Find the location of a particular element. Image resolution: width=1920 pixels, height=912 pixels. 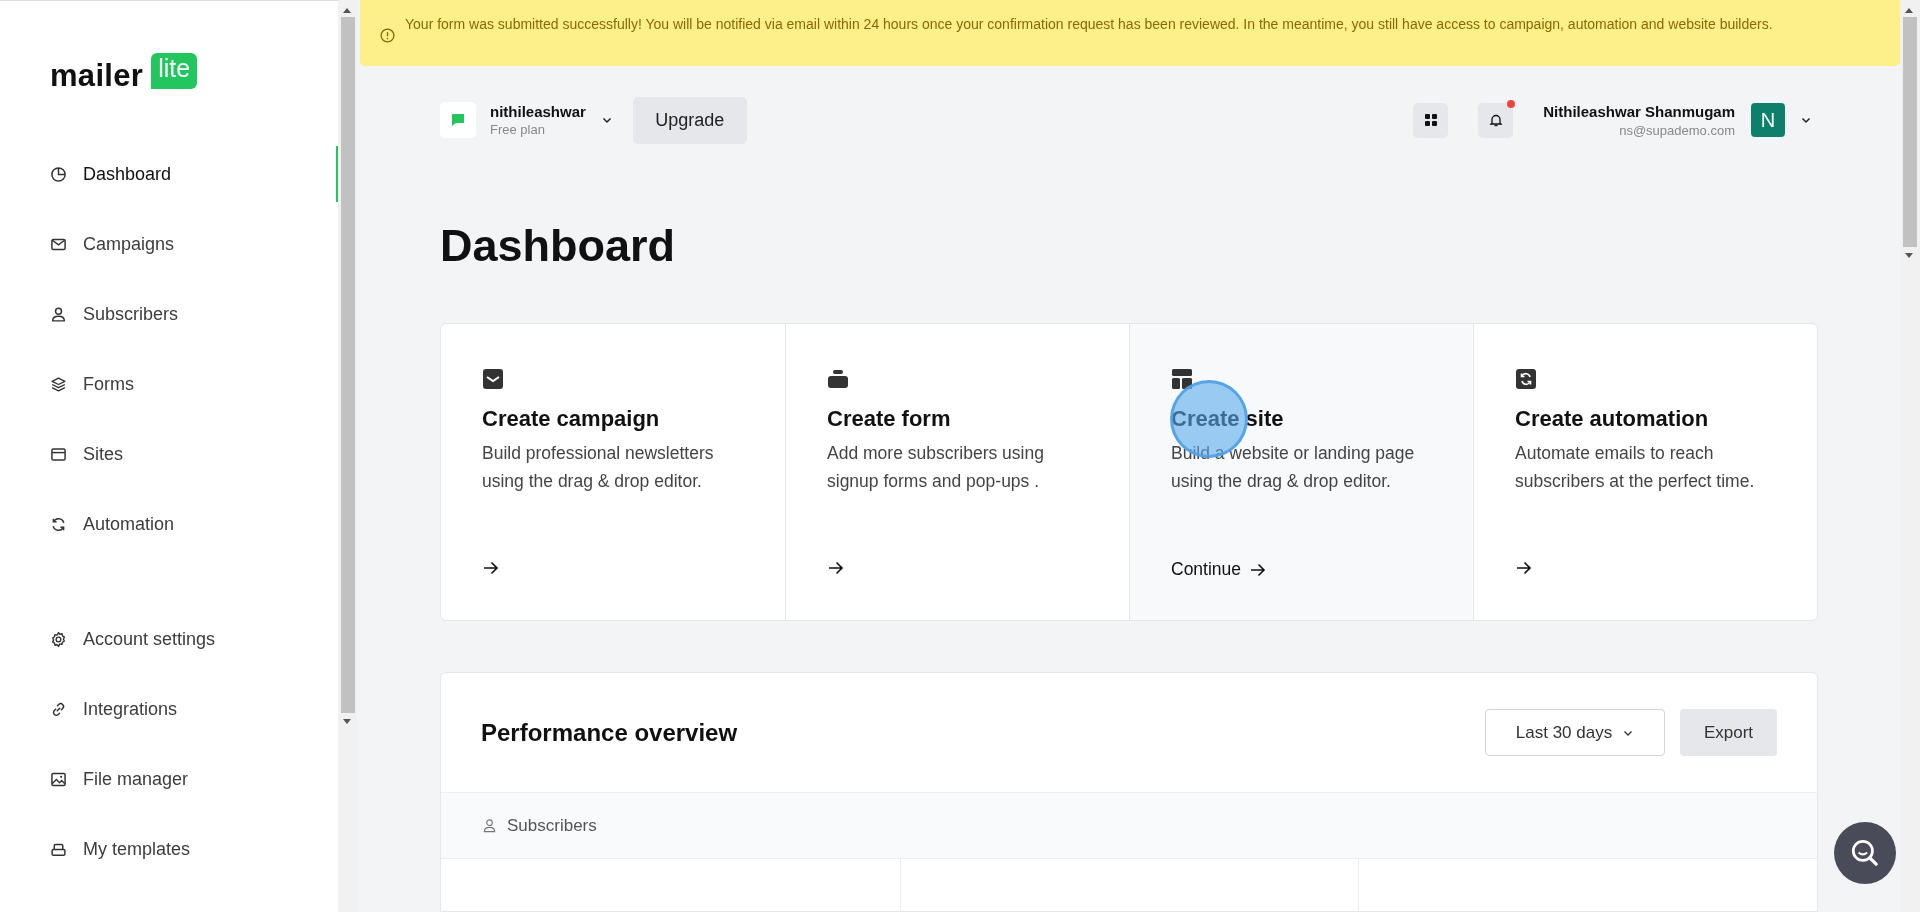

sidebar-item: Sites is located at coordinates (194, 454).